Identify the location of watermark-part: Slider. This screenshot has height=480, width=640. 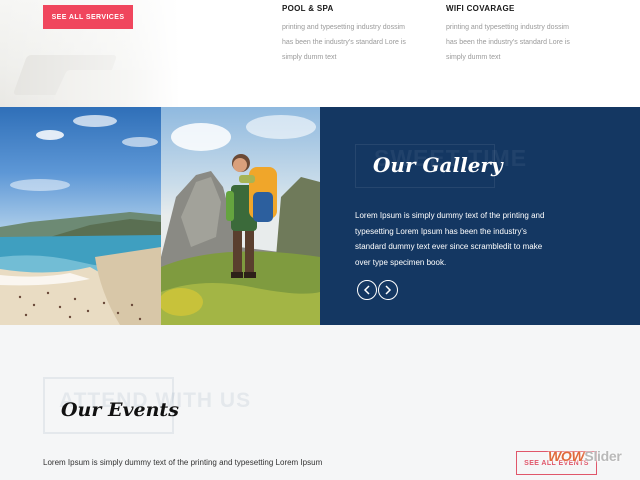
(603, 456).